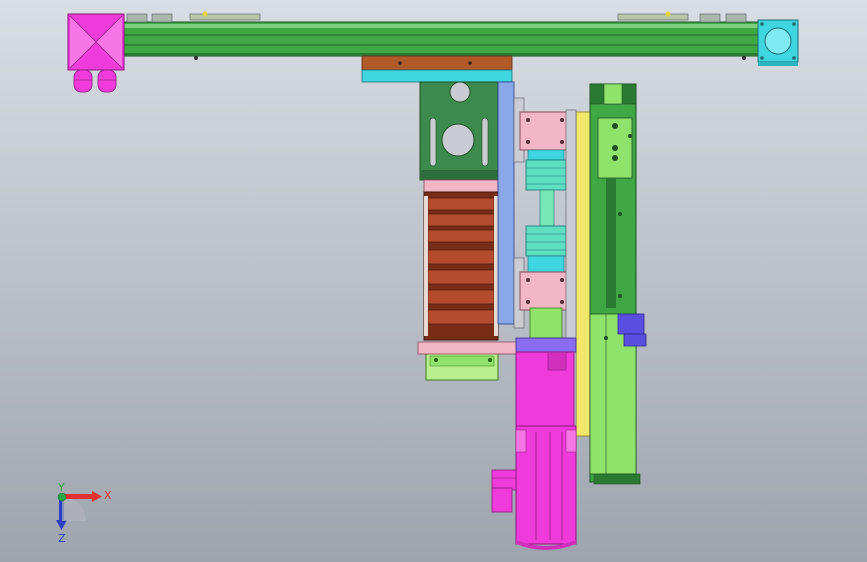  I want to click on carriage-plate, so click(437, 69).